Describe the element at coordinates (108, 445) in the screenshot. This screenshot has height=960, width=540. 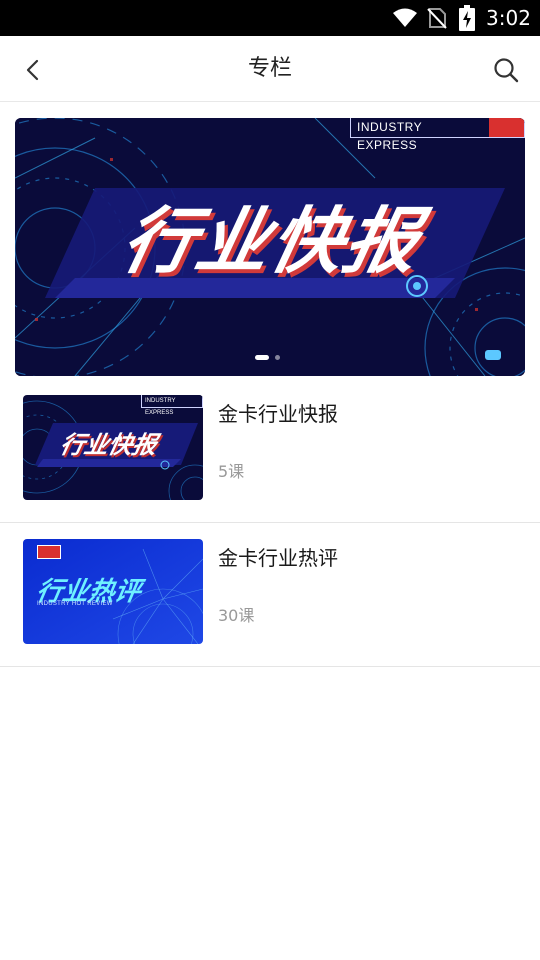
I see `thumbnail-title: 行业快报` at that location.